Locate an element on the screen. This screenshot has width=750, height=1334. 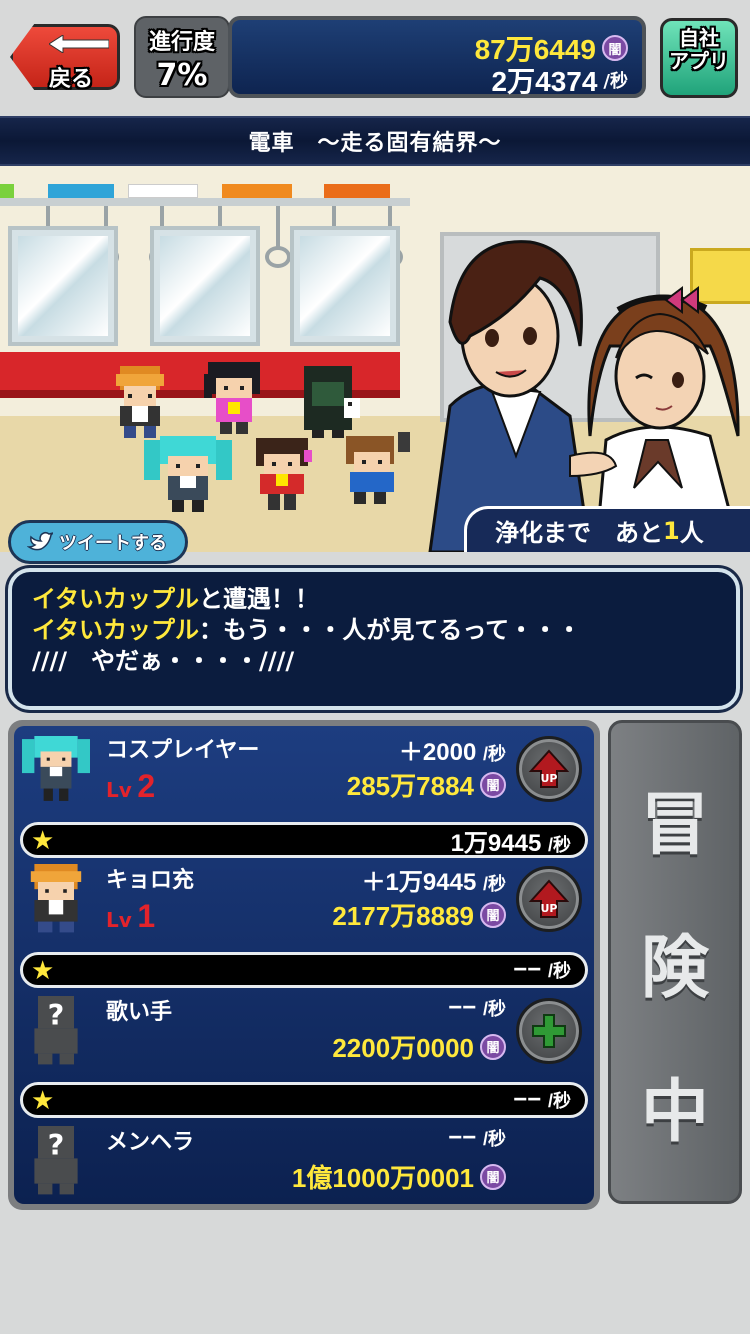
purify-unit: 人 is located at coordinates (691, 533).